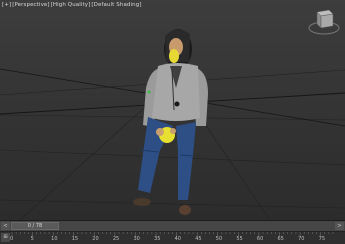 The height and width of the screenshot is (244, 345). What do you see at coordinates (322, 239) in the screenshot?
I see `tick-label: 75` at bounding box center [322, 239].